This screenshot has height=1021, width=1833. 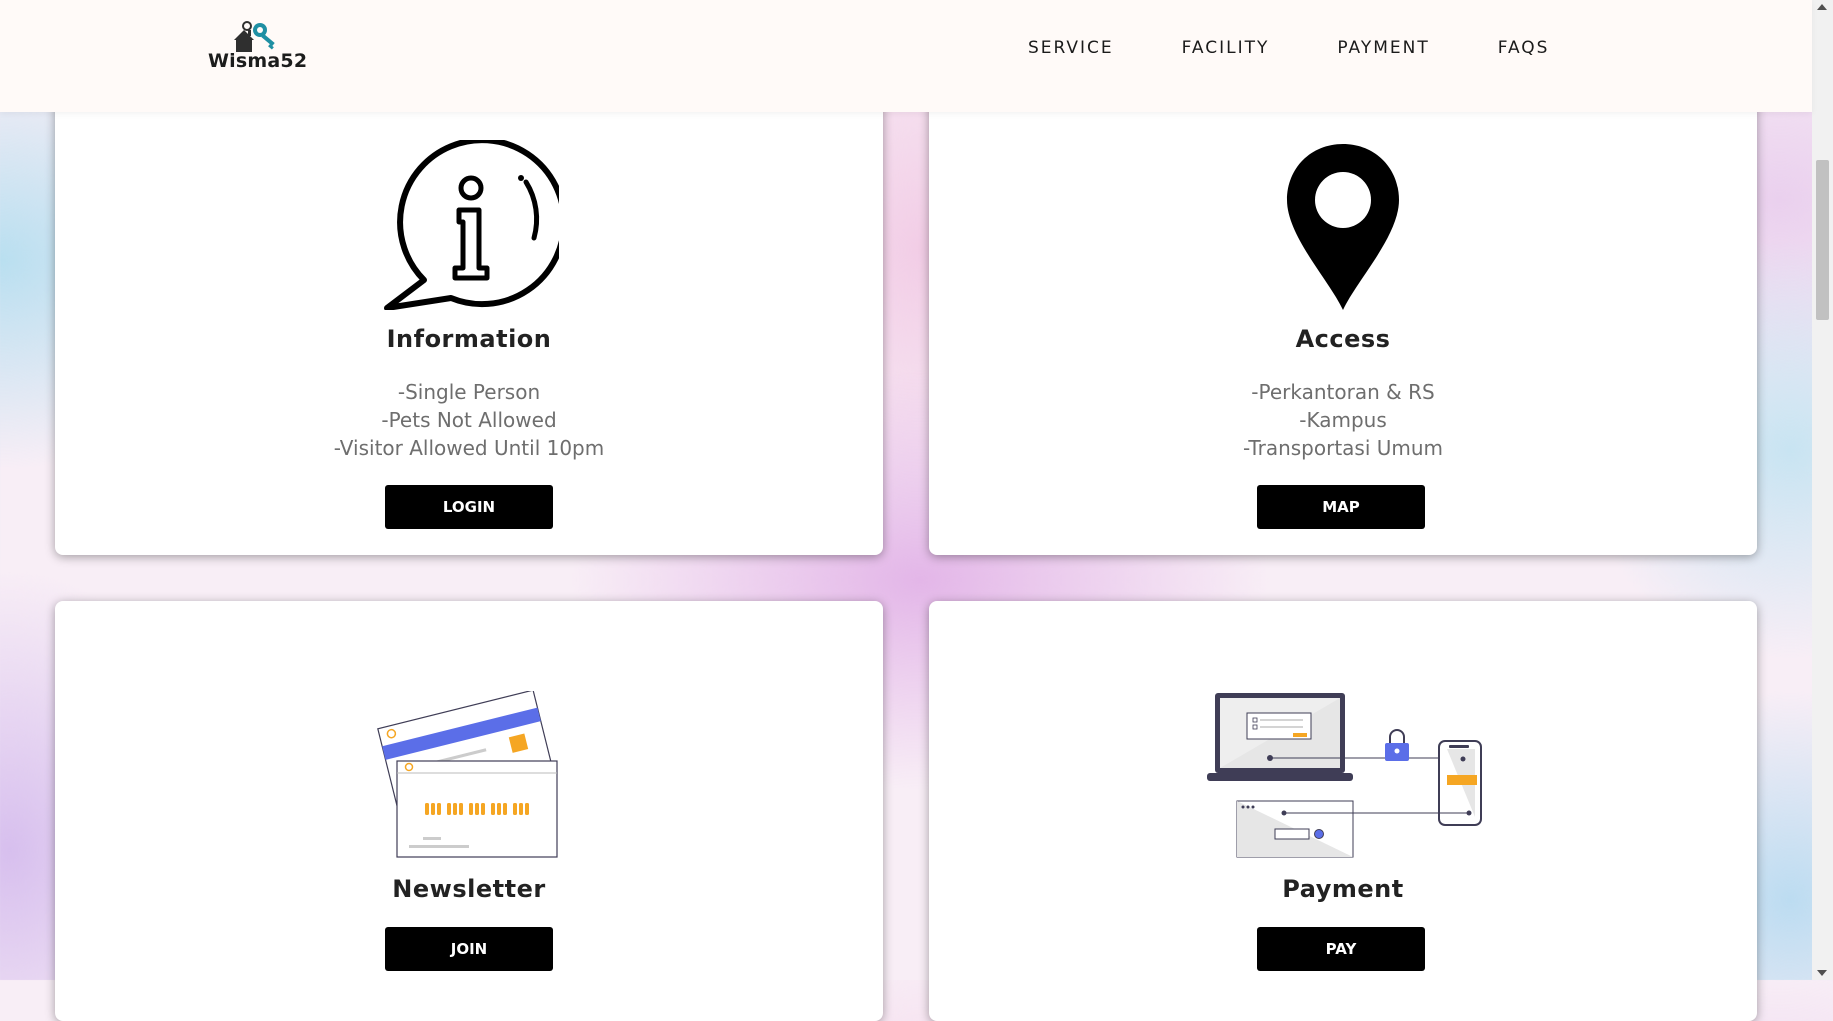 What do you see at coordinates (1343, 392) in the screenshot?
I see `list-item: -Perkantoran & RS` at bounding box center [1343, 392].